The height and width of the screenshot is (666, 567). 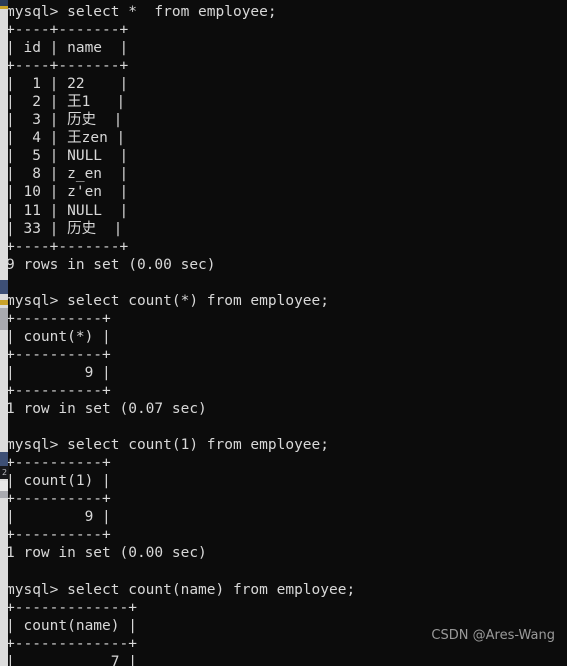 I want to click on terminal-line: | 3 | 历史 |, so click(x=64, y=120).